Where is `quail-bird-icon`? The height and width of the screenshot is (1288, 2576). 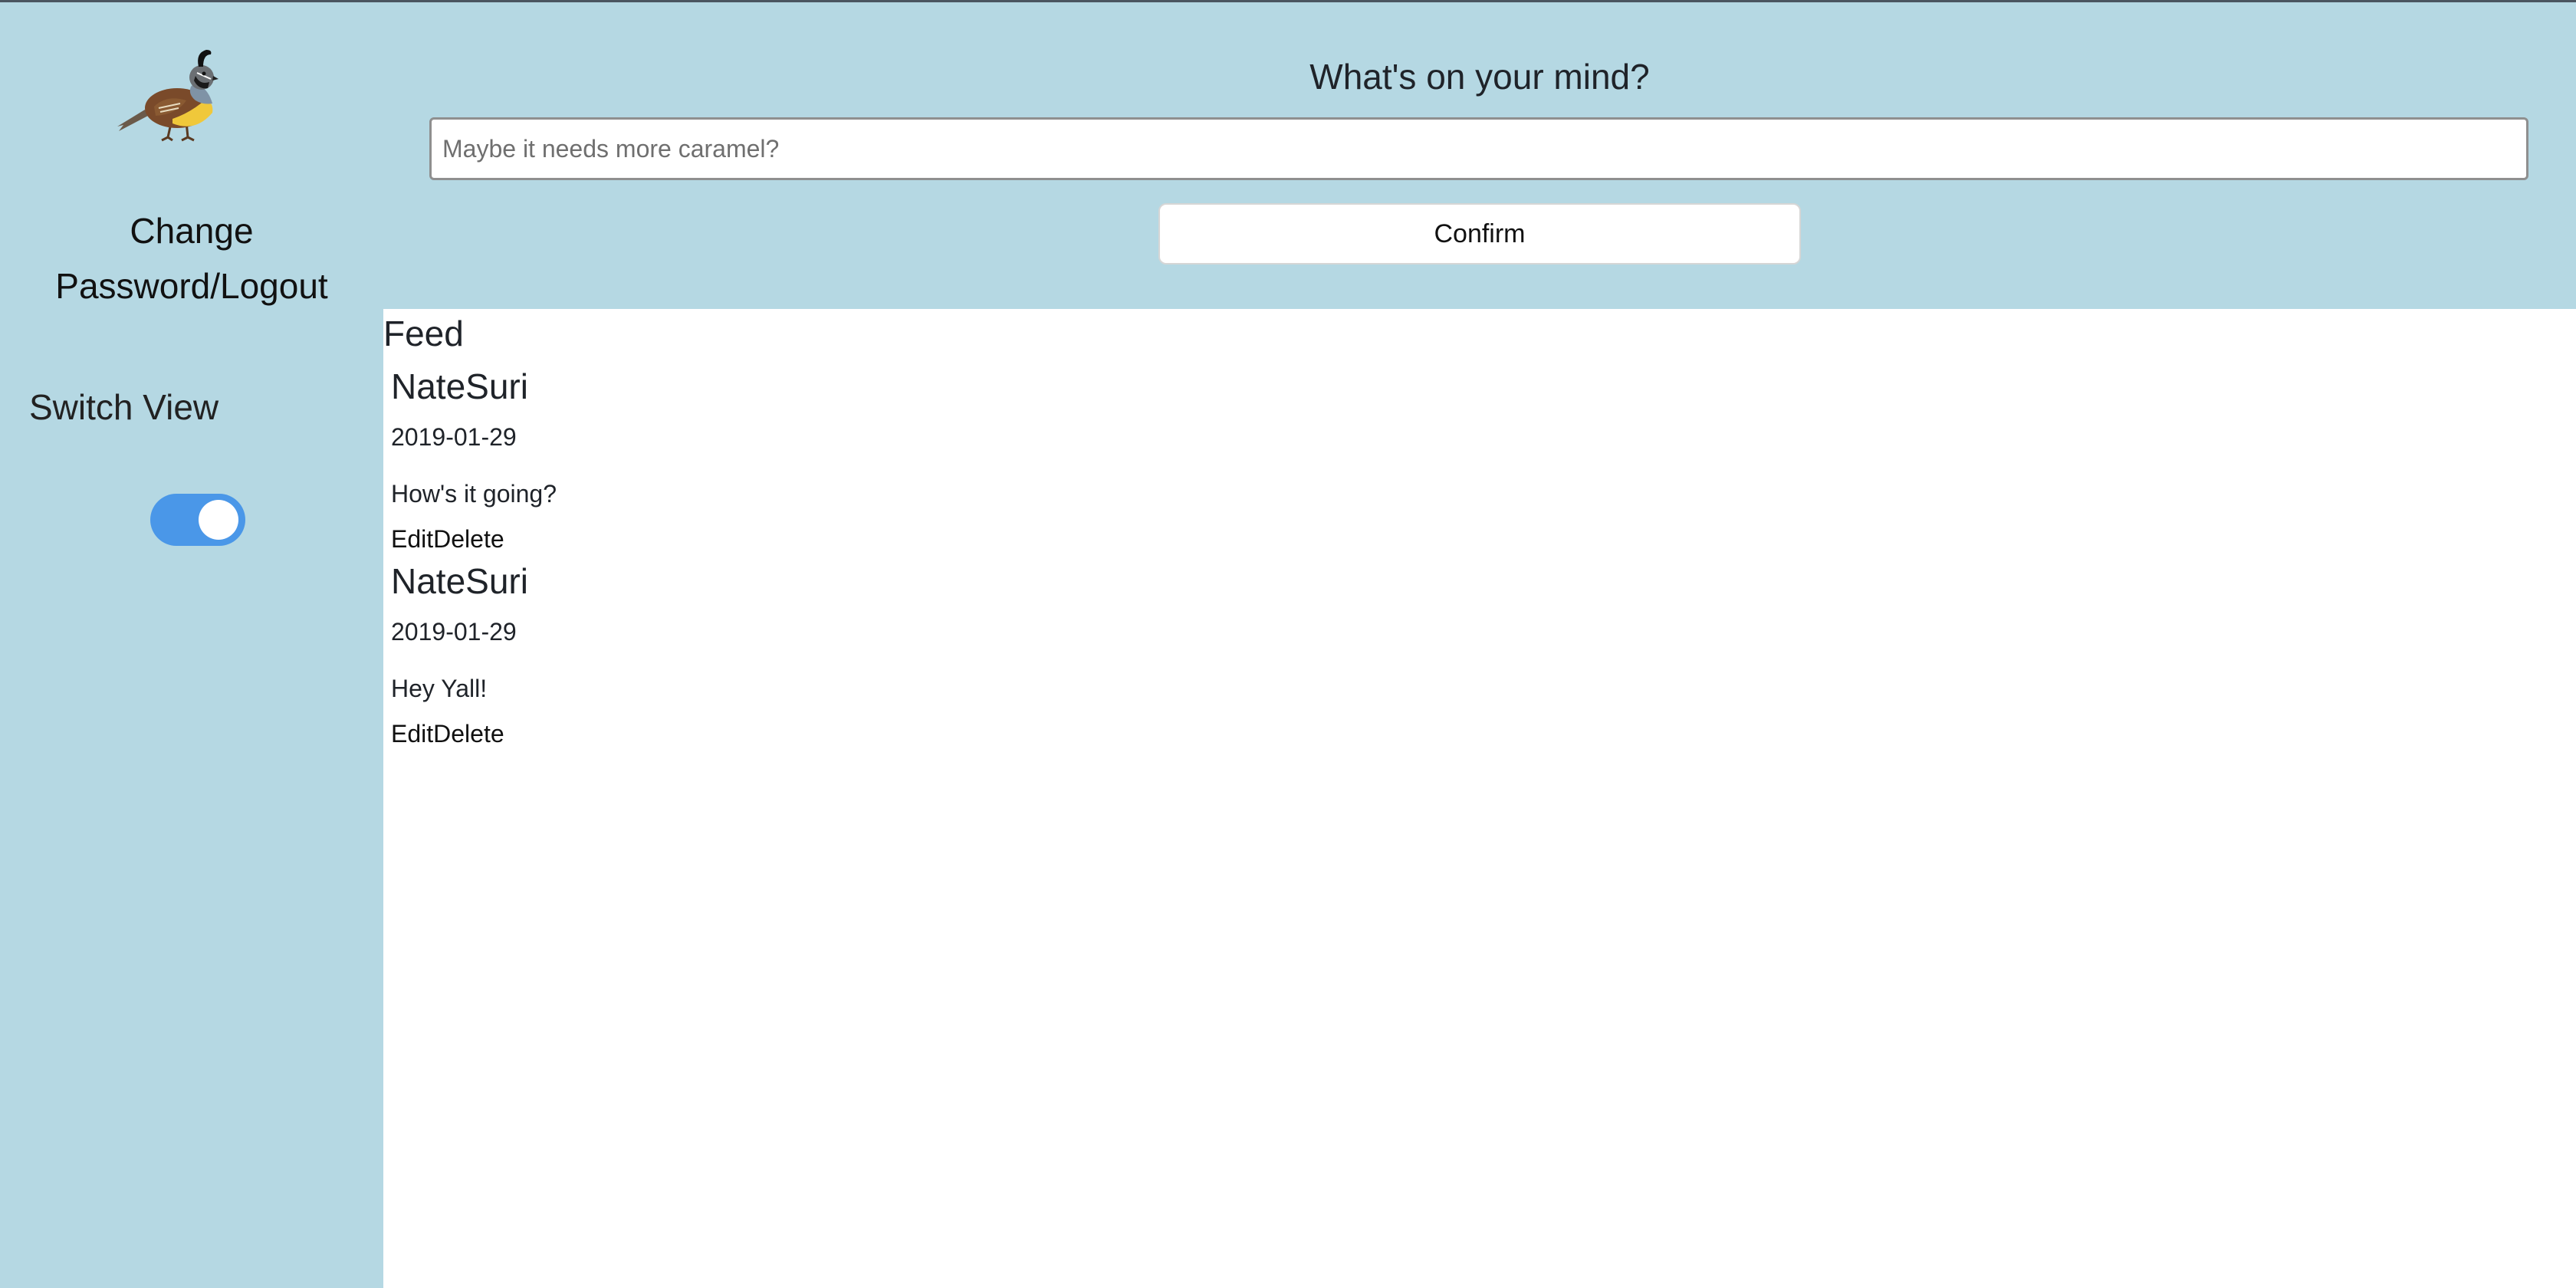 quail-bird-icon is located at coordinates (169, 90).